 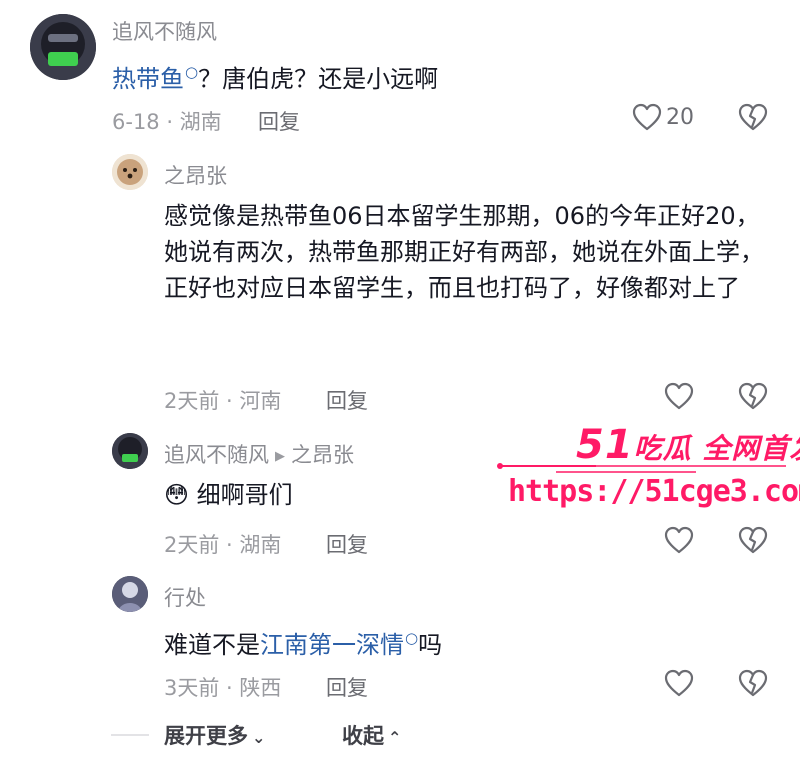 I want to click on reply-arrow-icon: ▶, so click(x=280, y=456).